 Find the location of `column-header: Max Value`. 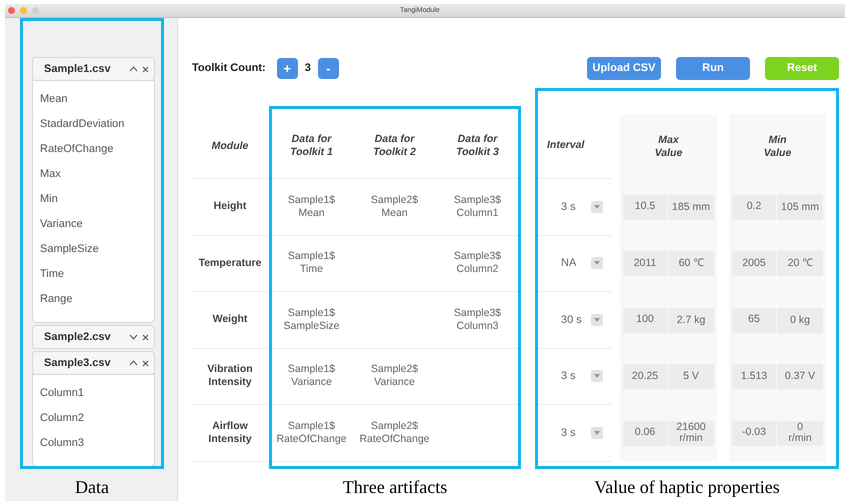

column-header: Max Value is located at coordinates (668, 147).